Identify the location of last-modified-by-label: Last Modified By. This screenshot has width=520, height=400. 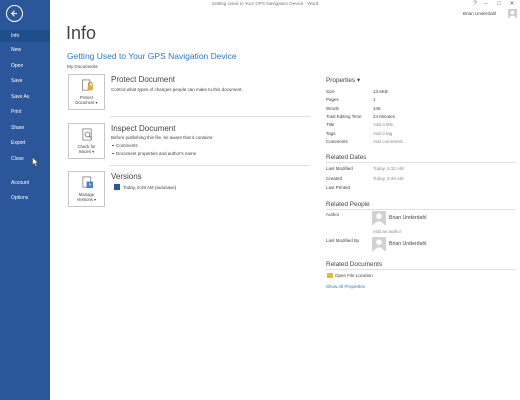
(343, 240).